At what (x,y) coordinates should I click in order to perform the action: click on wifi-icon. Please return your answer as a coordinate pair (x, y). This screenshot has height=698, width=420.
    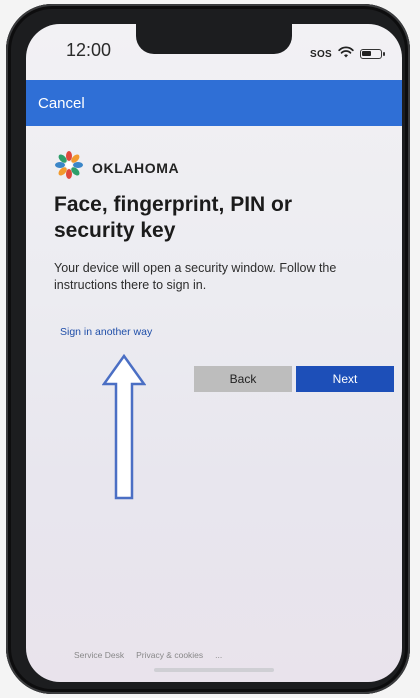
    Looking at the image, I should click on (346, 54).